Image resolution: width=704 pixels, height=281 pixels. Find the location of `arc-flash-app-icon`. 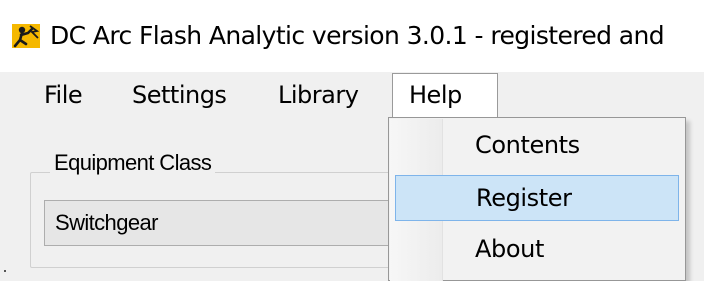

arc-flash-app-icon is located at coordinates (26, 36).